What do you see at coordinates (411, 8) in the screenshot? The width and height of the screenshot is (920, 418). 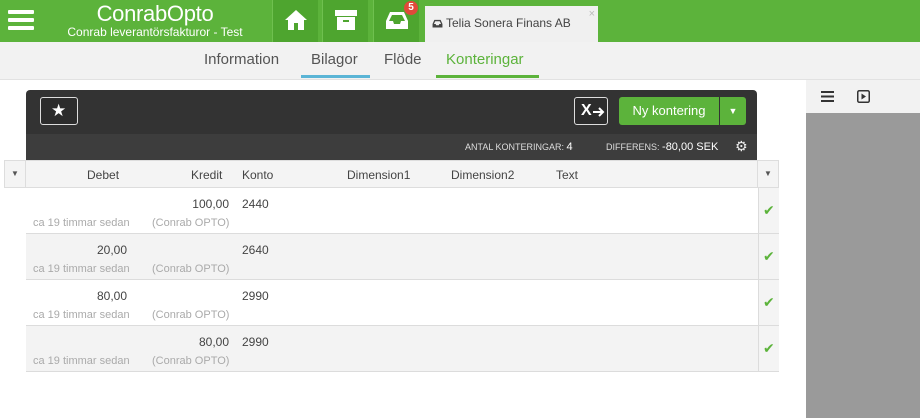 I see `inbox-badge: 5` at bounding box center [411, 8].